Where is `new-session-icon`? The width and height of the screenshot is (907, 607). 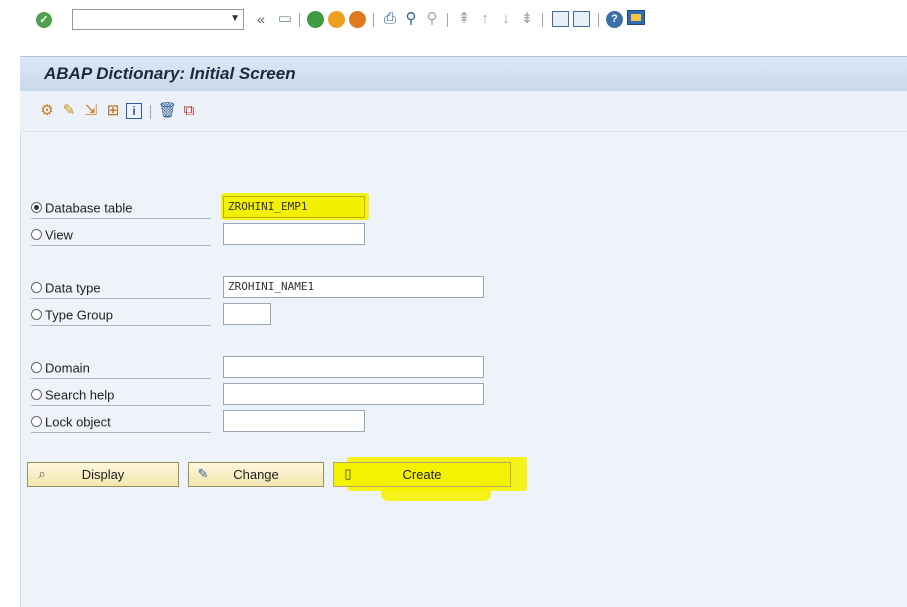
new-session-icon is located at coordinates (560, 19).